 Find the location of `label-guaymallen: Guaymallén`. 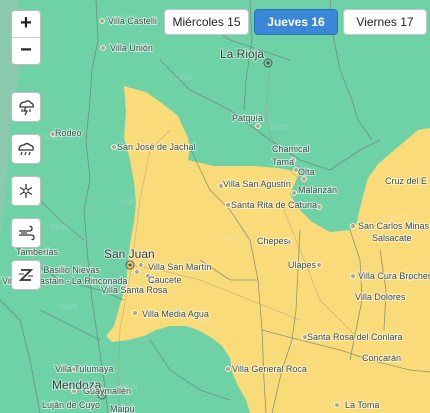

label-guaymallen: Guaymallén is located at coordinates (107, 391).